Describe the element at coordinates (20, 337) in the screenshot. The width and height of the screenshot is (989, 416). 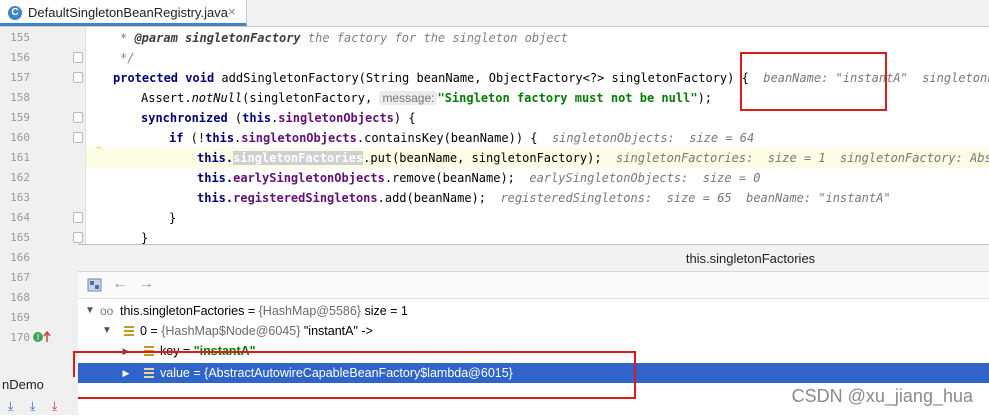
I see `line-number: 170` at that location.